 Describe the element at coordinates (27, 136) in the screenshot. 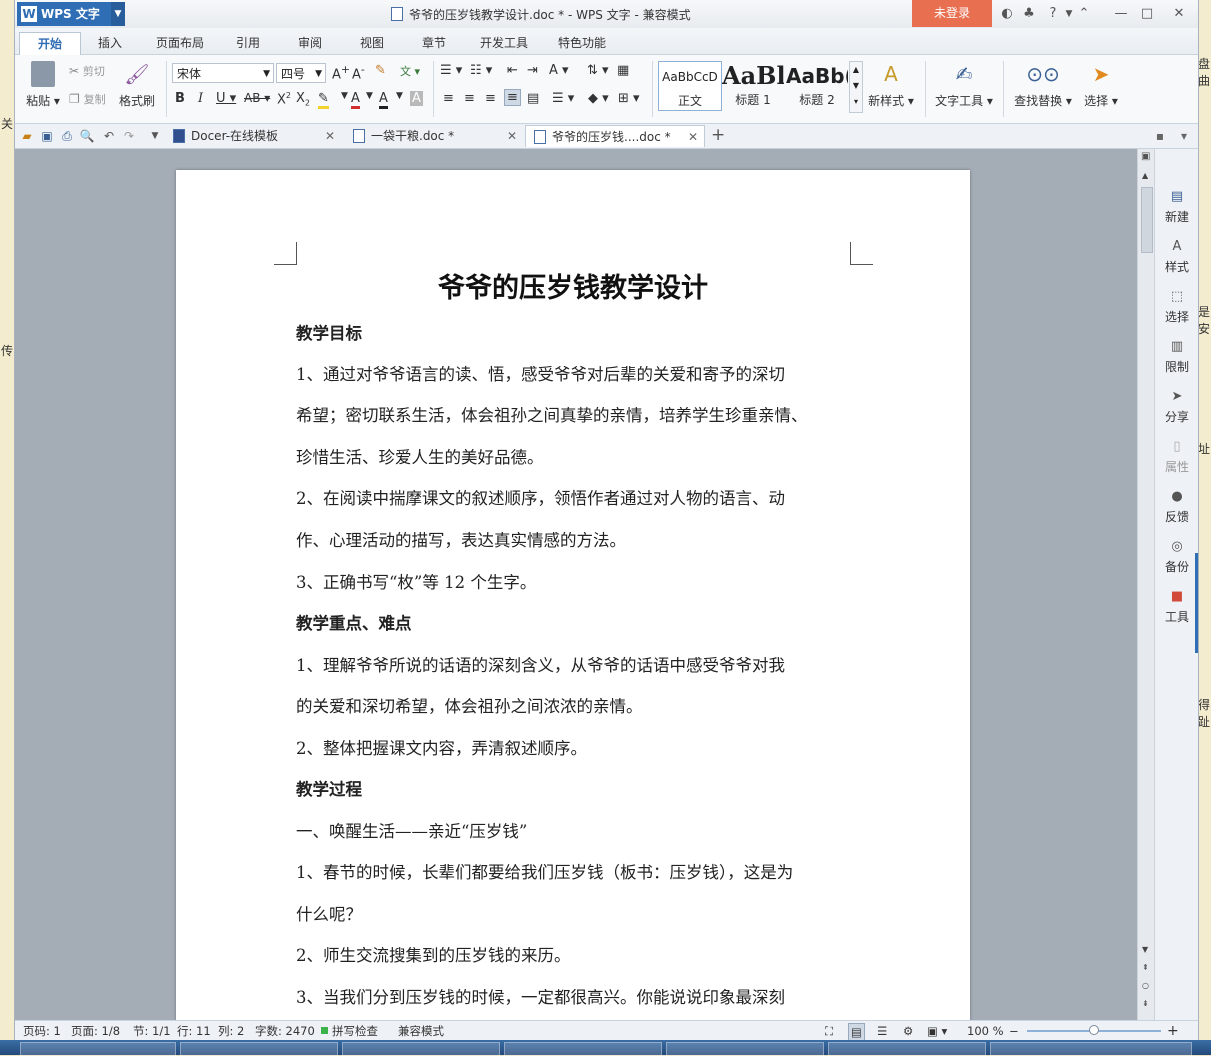

I see `open-icon: ▰` at that location.